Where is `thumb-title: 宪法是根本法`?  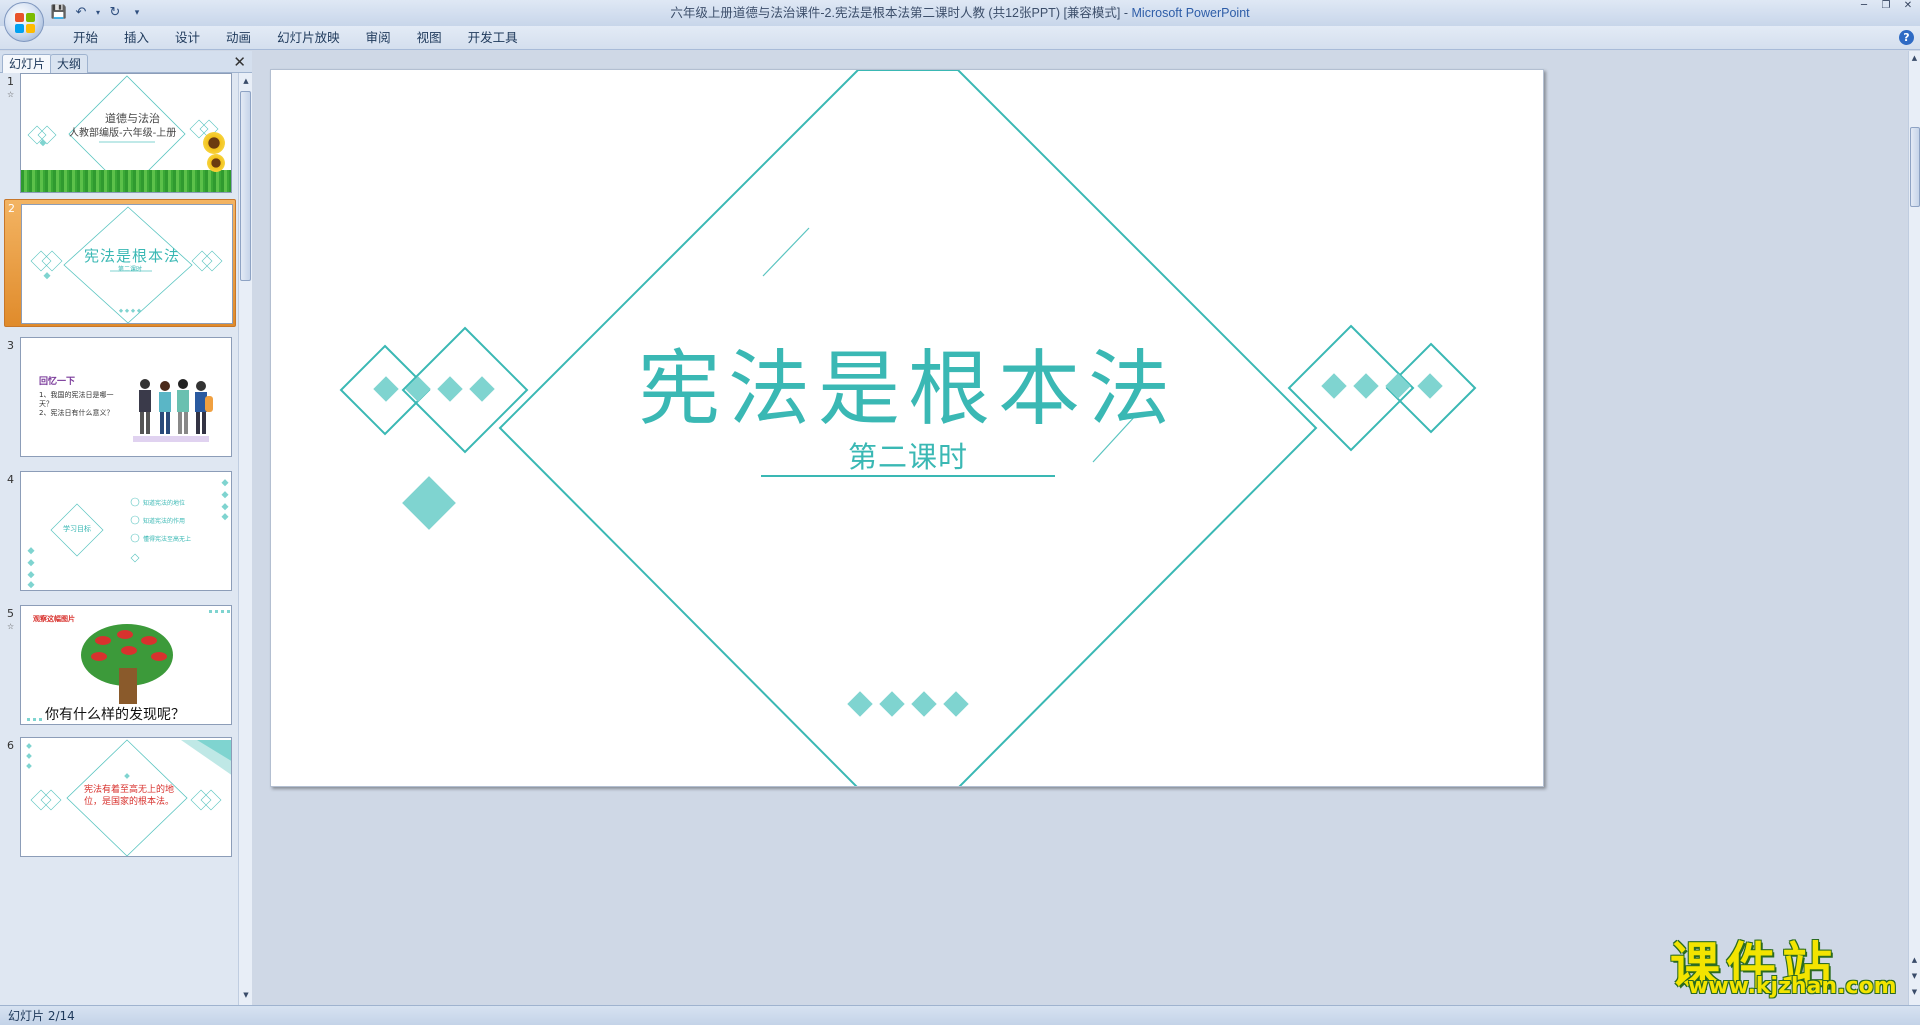 thumb-title: 宪法是根本法 is located at coordinates (132, 256).